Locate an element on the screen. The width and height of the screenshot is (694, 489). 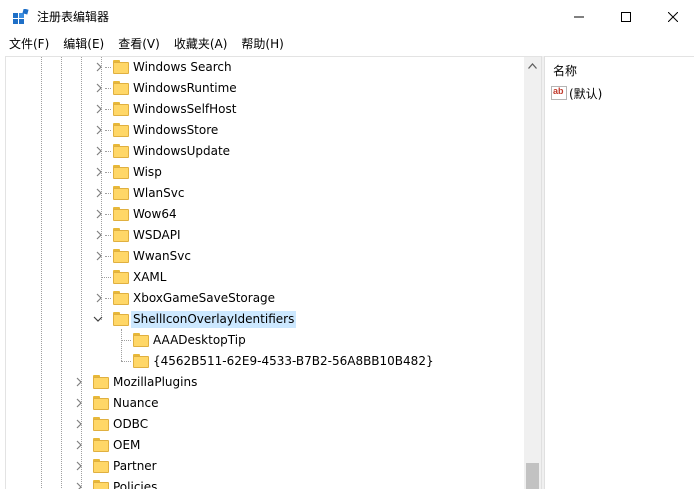
tree-node-selected: ShellIconOverlayIdentifiers is located at coordinates (266, 319).